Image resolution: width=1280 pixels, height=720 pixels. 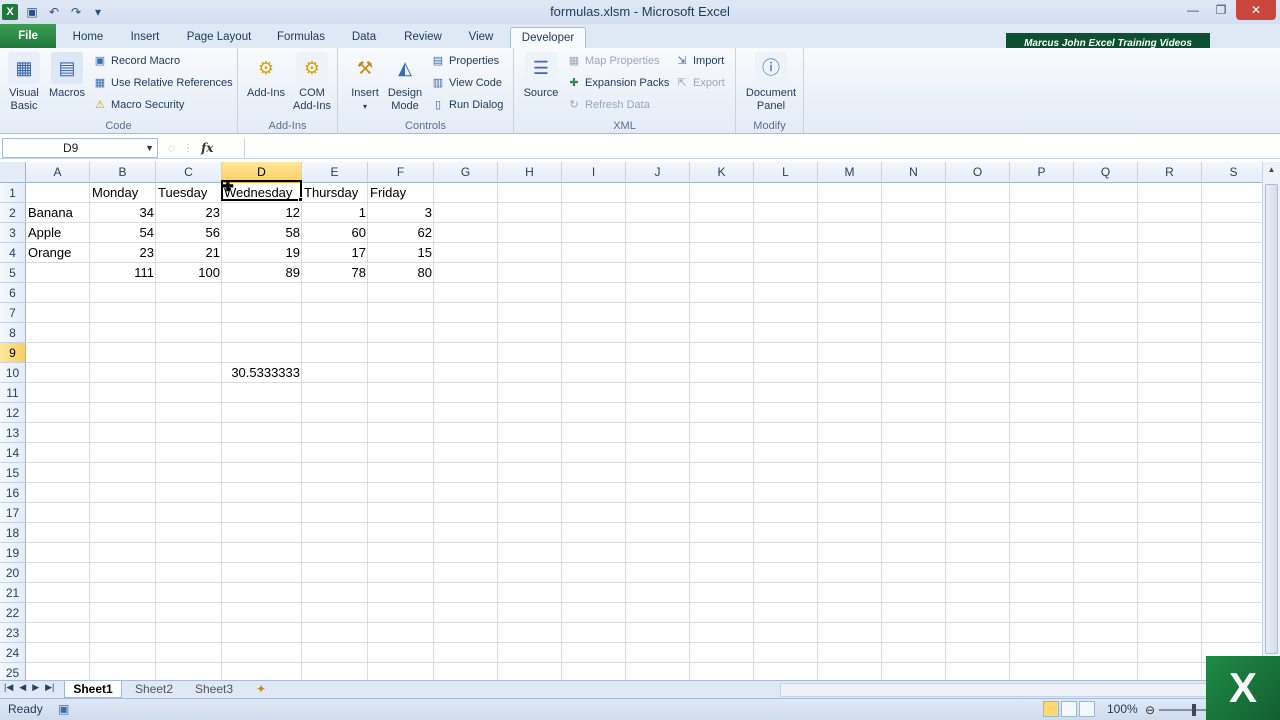 I want to click on design-mode-button: ◭ Design Mode, so click(x=405, y=82).